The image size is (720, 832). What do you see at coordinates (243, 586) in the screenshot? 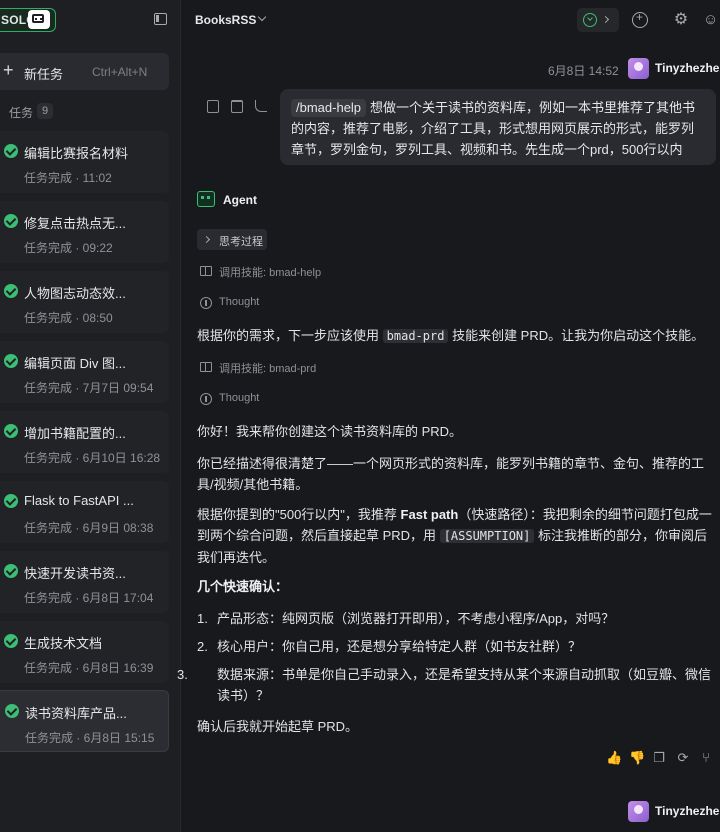
I see `confirm-header: 几个快速确认：` at bounding box center [243, 586].